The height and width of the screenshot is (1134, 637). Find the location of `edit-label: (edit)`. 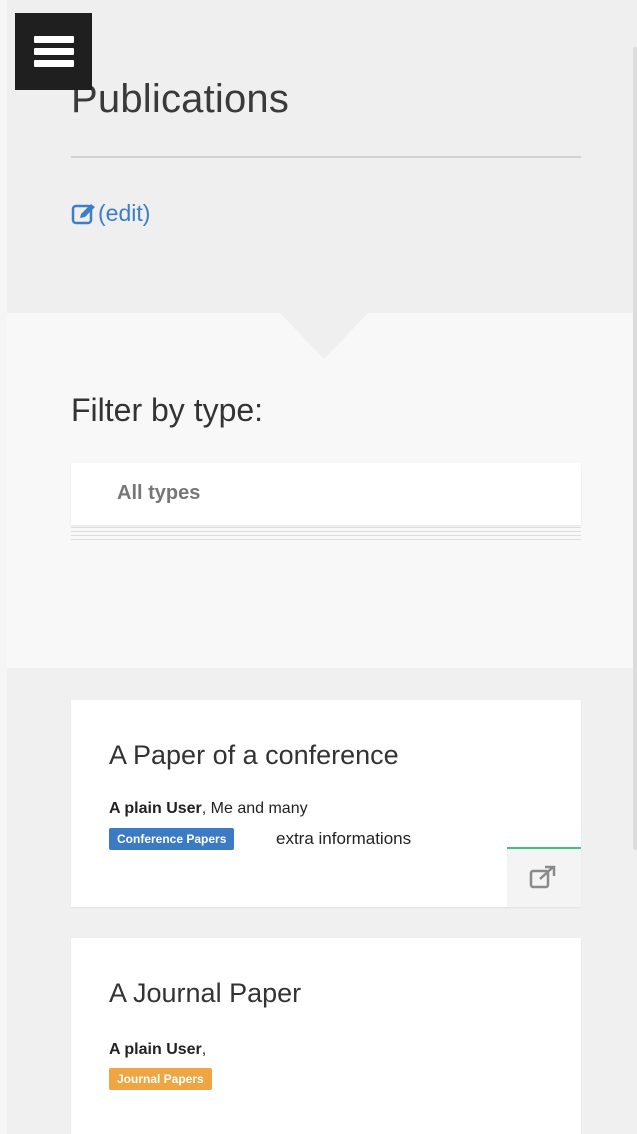

edit-label: (edit) is located at coordinates (124, 213).